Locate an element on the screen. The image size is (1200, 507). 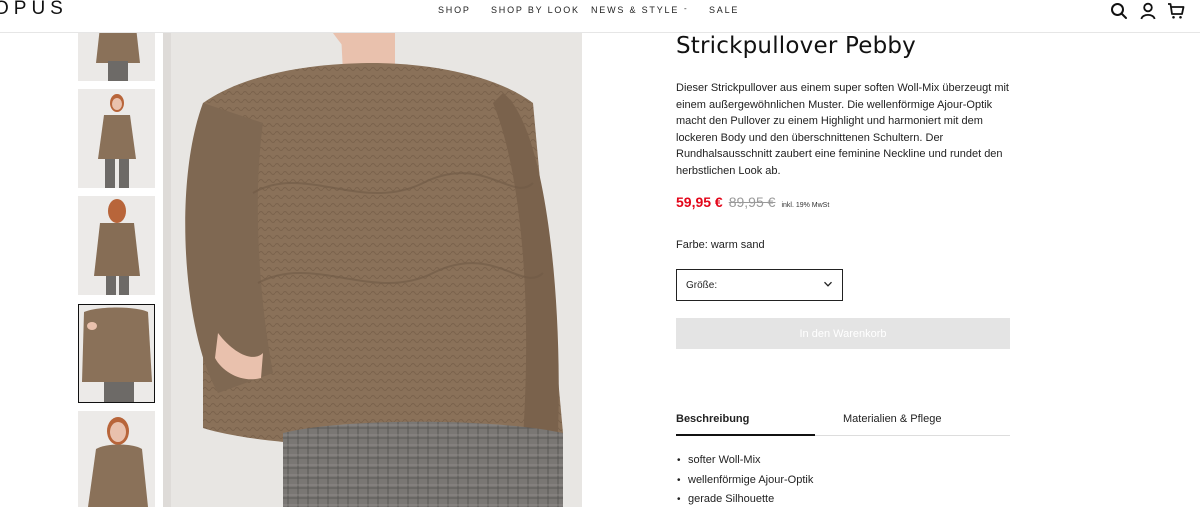
user-icon is located at coordinates (1148, 11).